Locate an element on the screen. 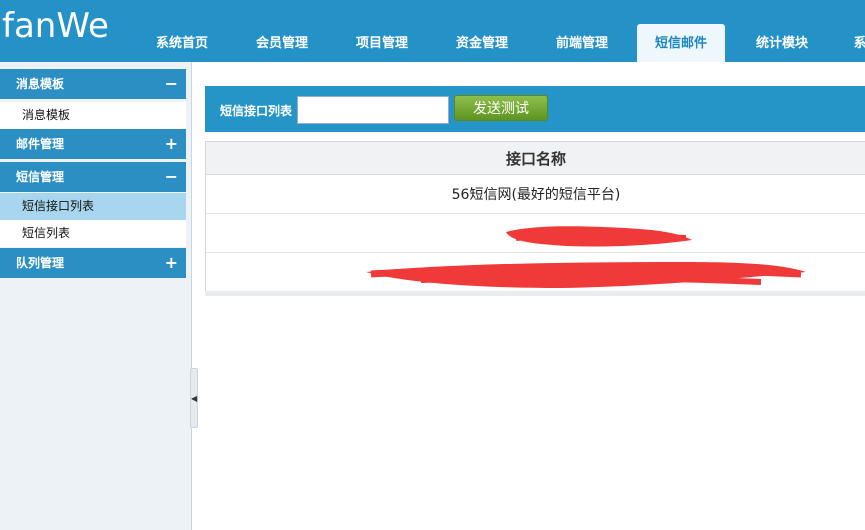 The image size is (865, 530). nav-item-funds: 资金管理 is located at coordinates (482, 43).